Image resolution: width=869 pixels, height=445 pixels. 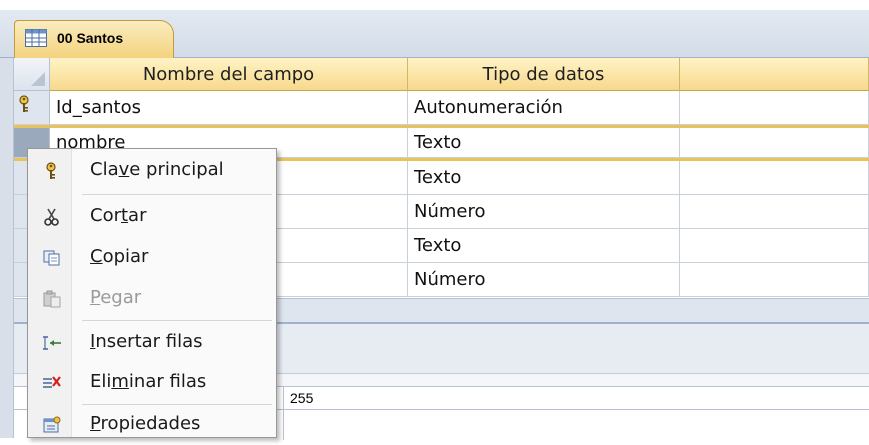 I want to click on insert-rows-icon, so click(x=52, y=343).